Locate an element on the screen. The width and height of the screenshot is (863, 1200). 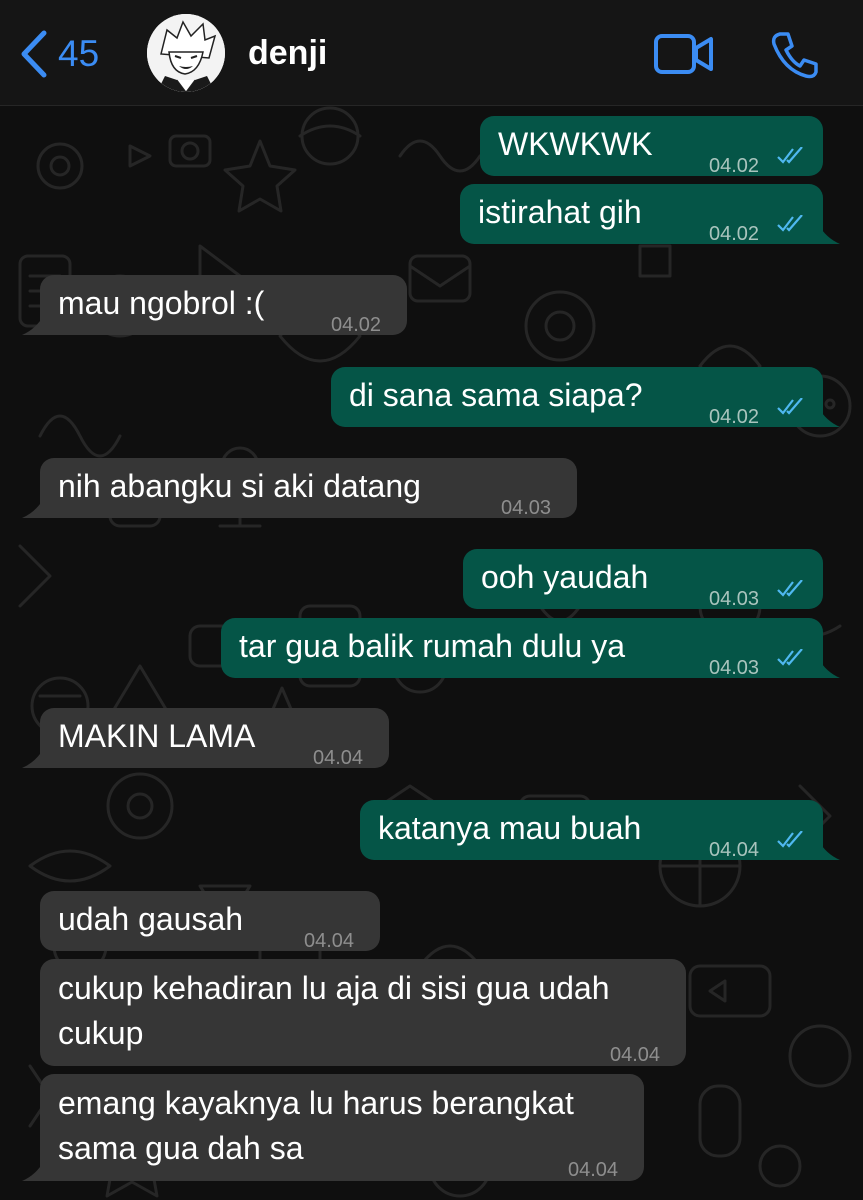
avatar-portrait-icon is located at coordinates (186, 53).